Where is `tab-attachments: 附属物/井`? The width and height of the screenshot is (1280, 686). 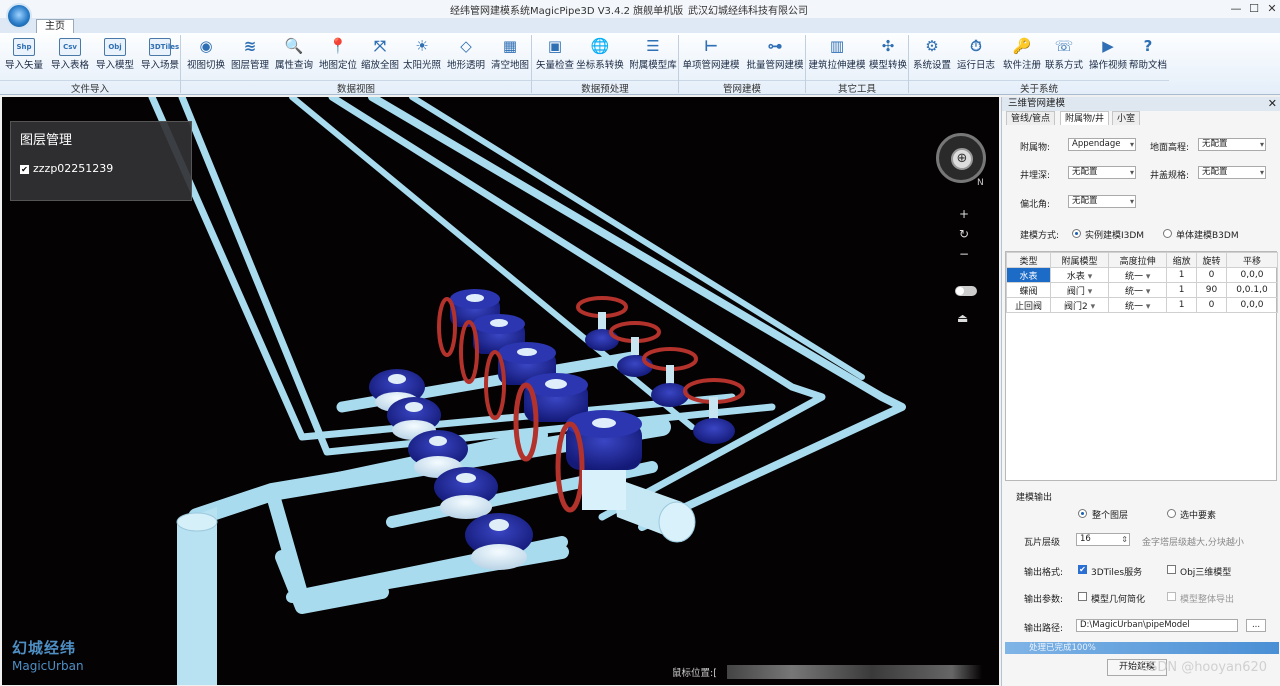
tab-attachments: 附属物/井 is located at coordinates (1085, 118).